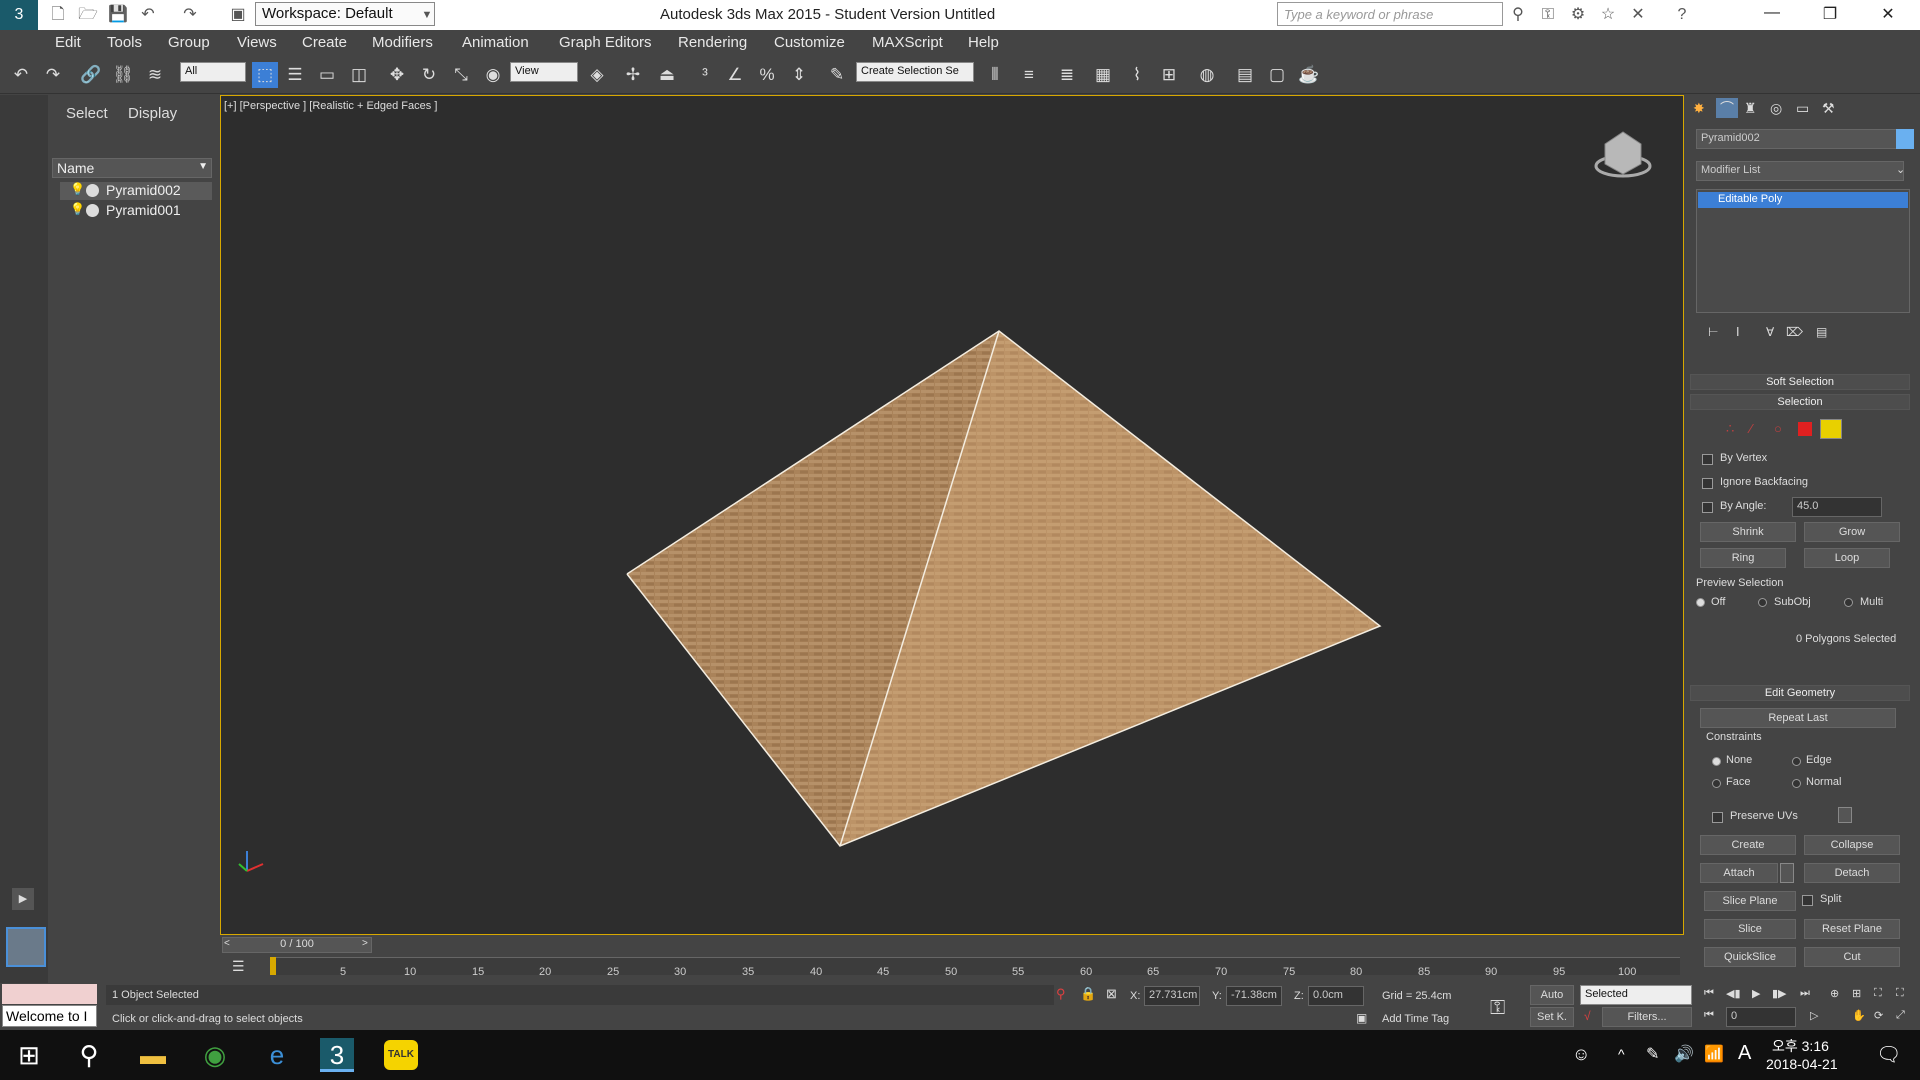 The height and width of the screenshot is (1080, 1920). What do you see at coordinates (1800, 1046) in the screenshot?
I see `clock-time: 오후 3:16` at bounding box center [1800, 1046].